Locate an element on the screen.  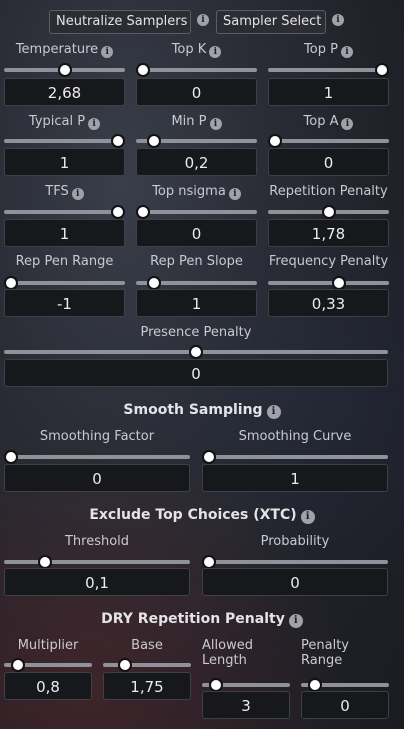
dry-allowed-length-input: 3 is located at coordinates (246, 705).